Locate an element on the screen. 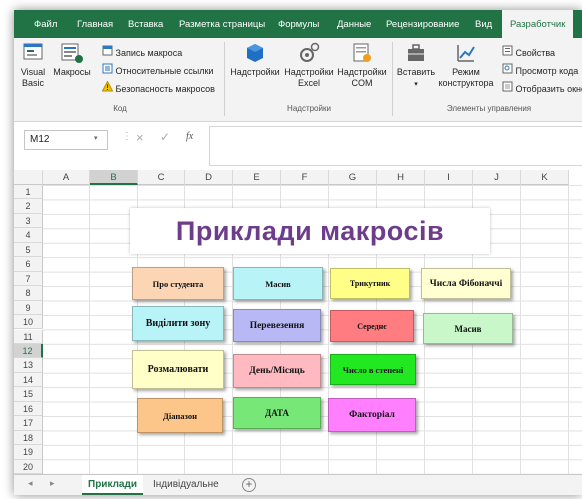 The width and height of the screenshot is (582, 499). enter-icon: ✓ is located at coordinates (165, 137).